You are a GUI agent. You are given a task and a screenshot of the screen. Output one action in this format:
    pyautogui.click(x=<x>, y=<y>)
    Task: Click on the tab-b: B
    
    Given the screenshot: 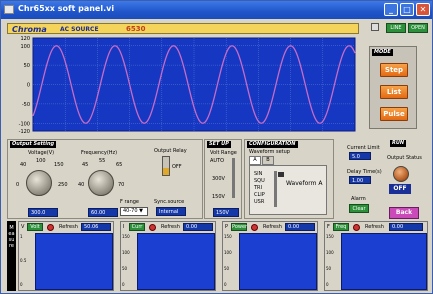 What is the action you would take?
    pyautogui.click(x=268, y=160)
    